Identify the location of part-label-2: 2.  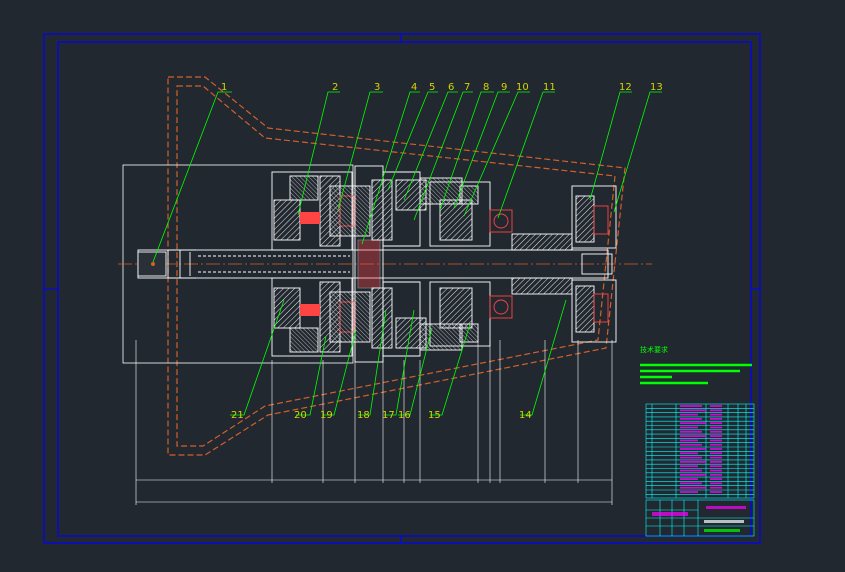
(335, 87).